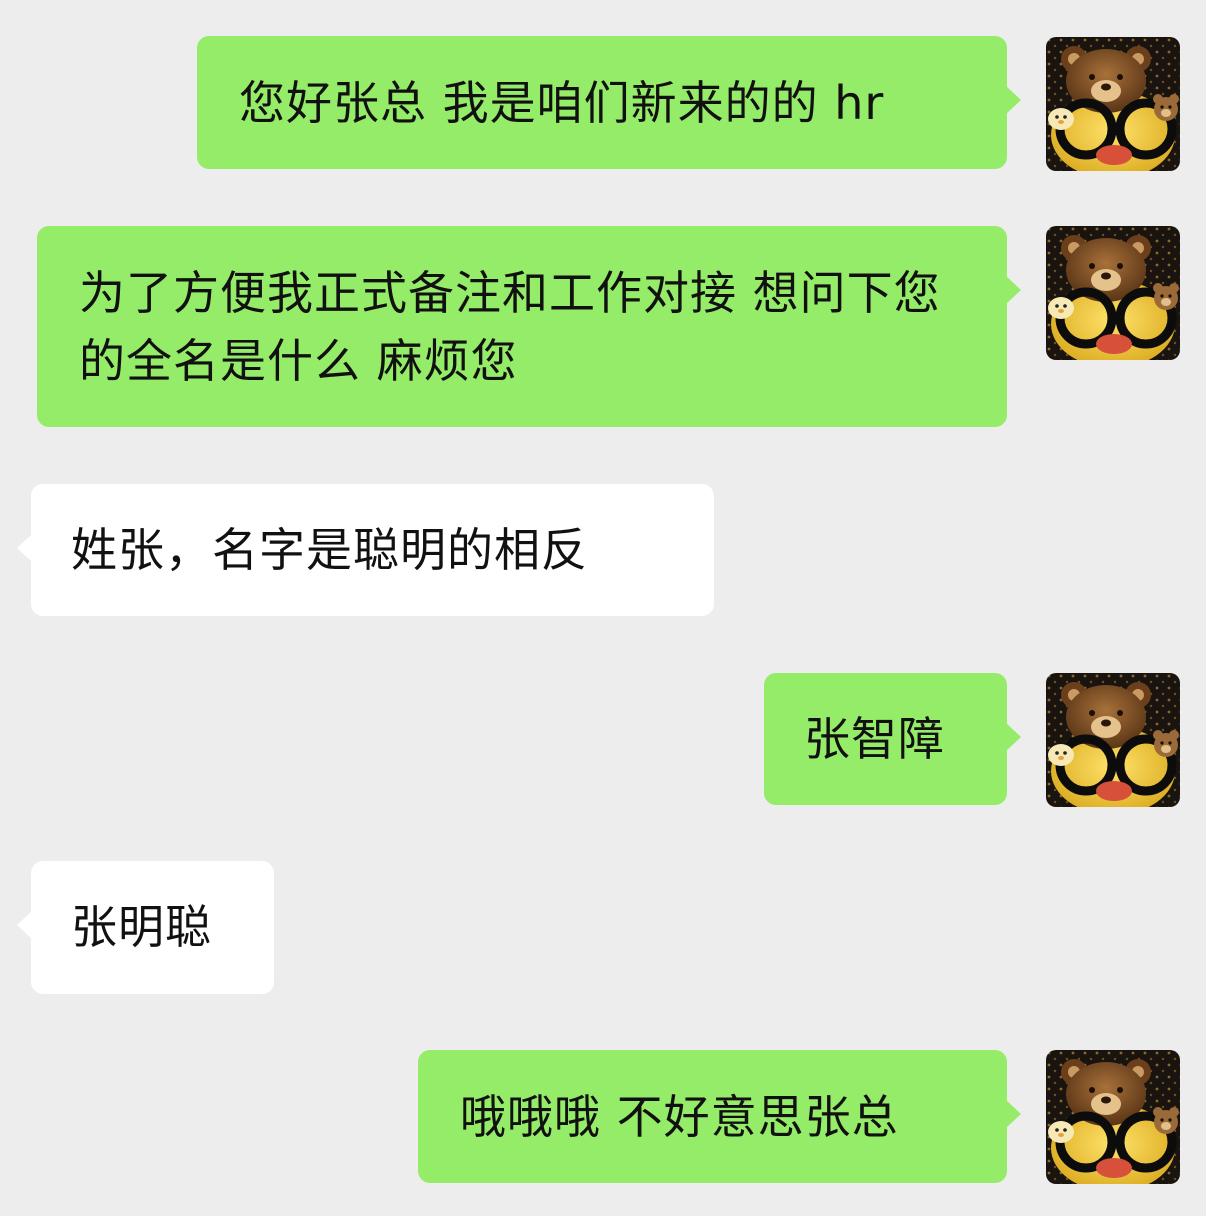  What do you see at coordinates (679, 1117) in the screenshot?
I see `message-text: 哦哦哦 不好意思张总` at bounding box center [679, 1117].